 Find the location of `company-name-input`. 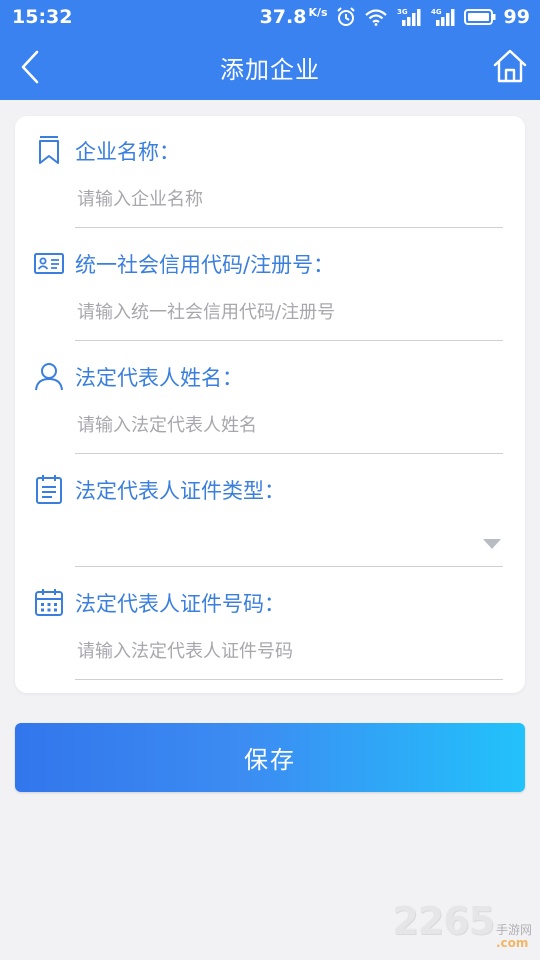

company-name-input is located at coordinates (289, 202).